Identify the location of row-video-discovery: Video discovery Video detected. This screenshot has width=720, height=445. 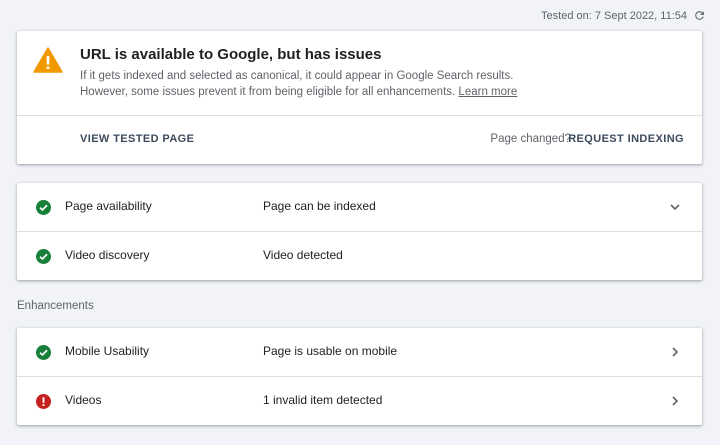
(359, 256).